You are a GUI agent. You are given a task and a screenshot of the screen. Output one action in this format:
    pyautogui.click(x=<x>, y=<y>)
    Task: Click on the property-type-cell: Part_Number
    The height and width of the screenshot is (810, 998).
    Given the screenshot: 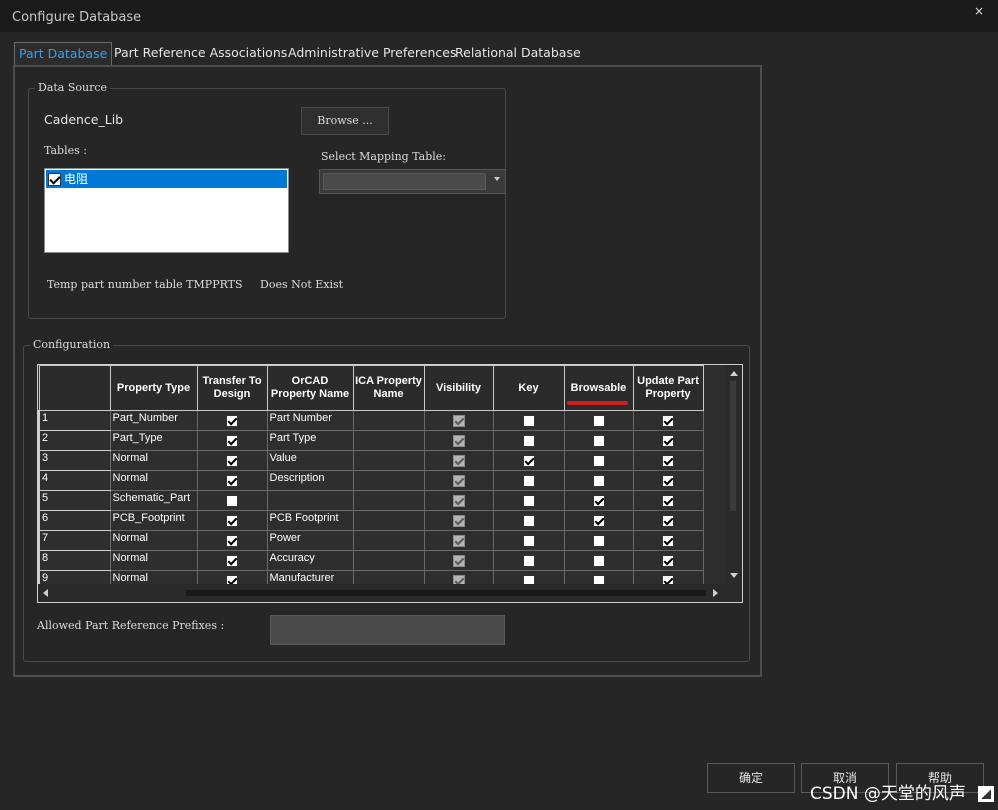 What is the action you would take?
    pyautogui.click(x=153, y=420)
    